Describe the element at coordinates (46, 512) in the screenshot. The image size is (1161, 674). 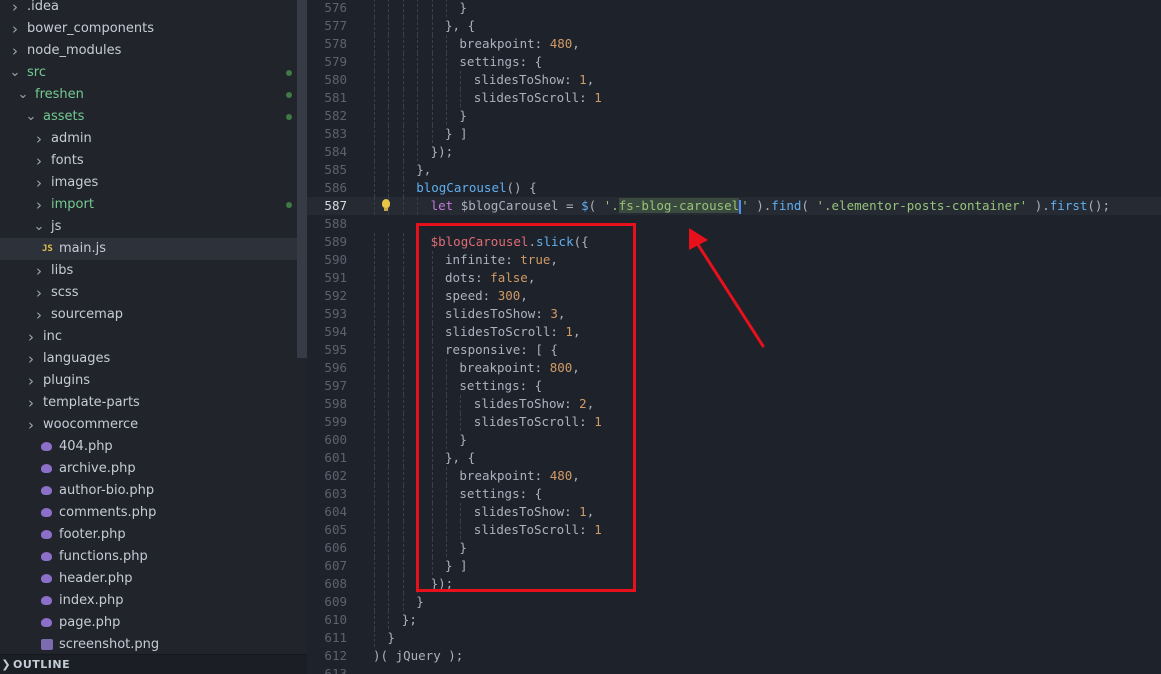
I see `php-elephant-icon` at that location.